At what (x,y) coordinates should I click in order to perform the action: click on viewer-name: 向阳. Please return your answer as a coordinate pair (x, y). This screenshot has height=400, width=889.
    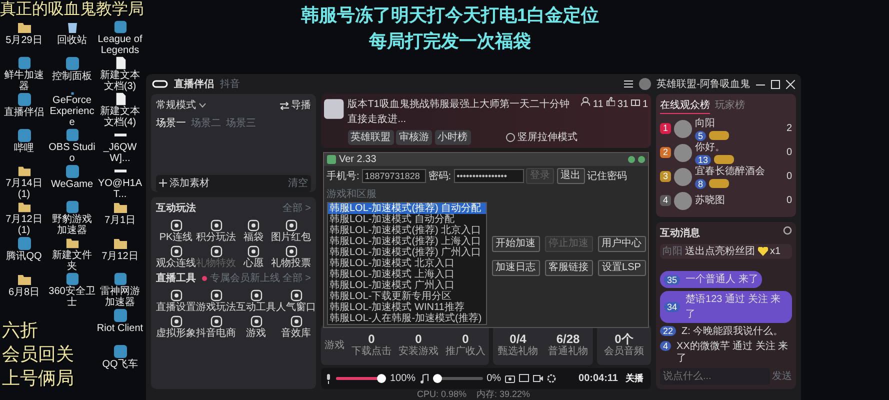
    Looking at the image, I should click on (739, 123).